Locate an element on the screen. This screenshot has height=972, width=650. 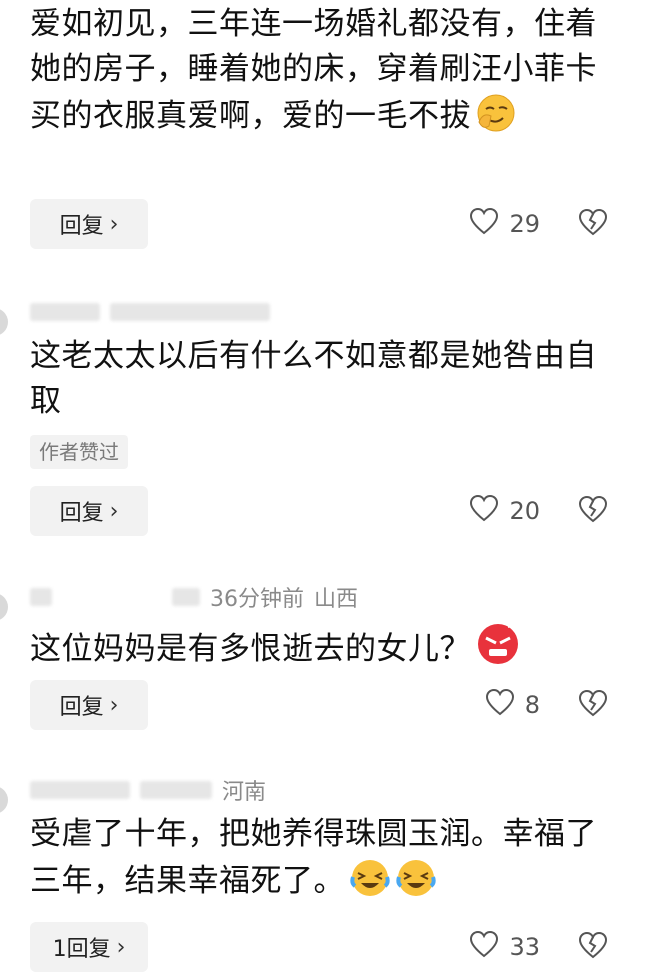
author-liked-badge: 作者赞过 is located at coordinates (79, 452).